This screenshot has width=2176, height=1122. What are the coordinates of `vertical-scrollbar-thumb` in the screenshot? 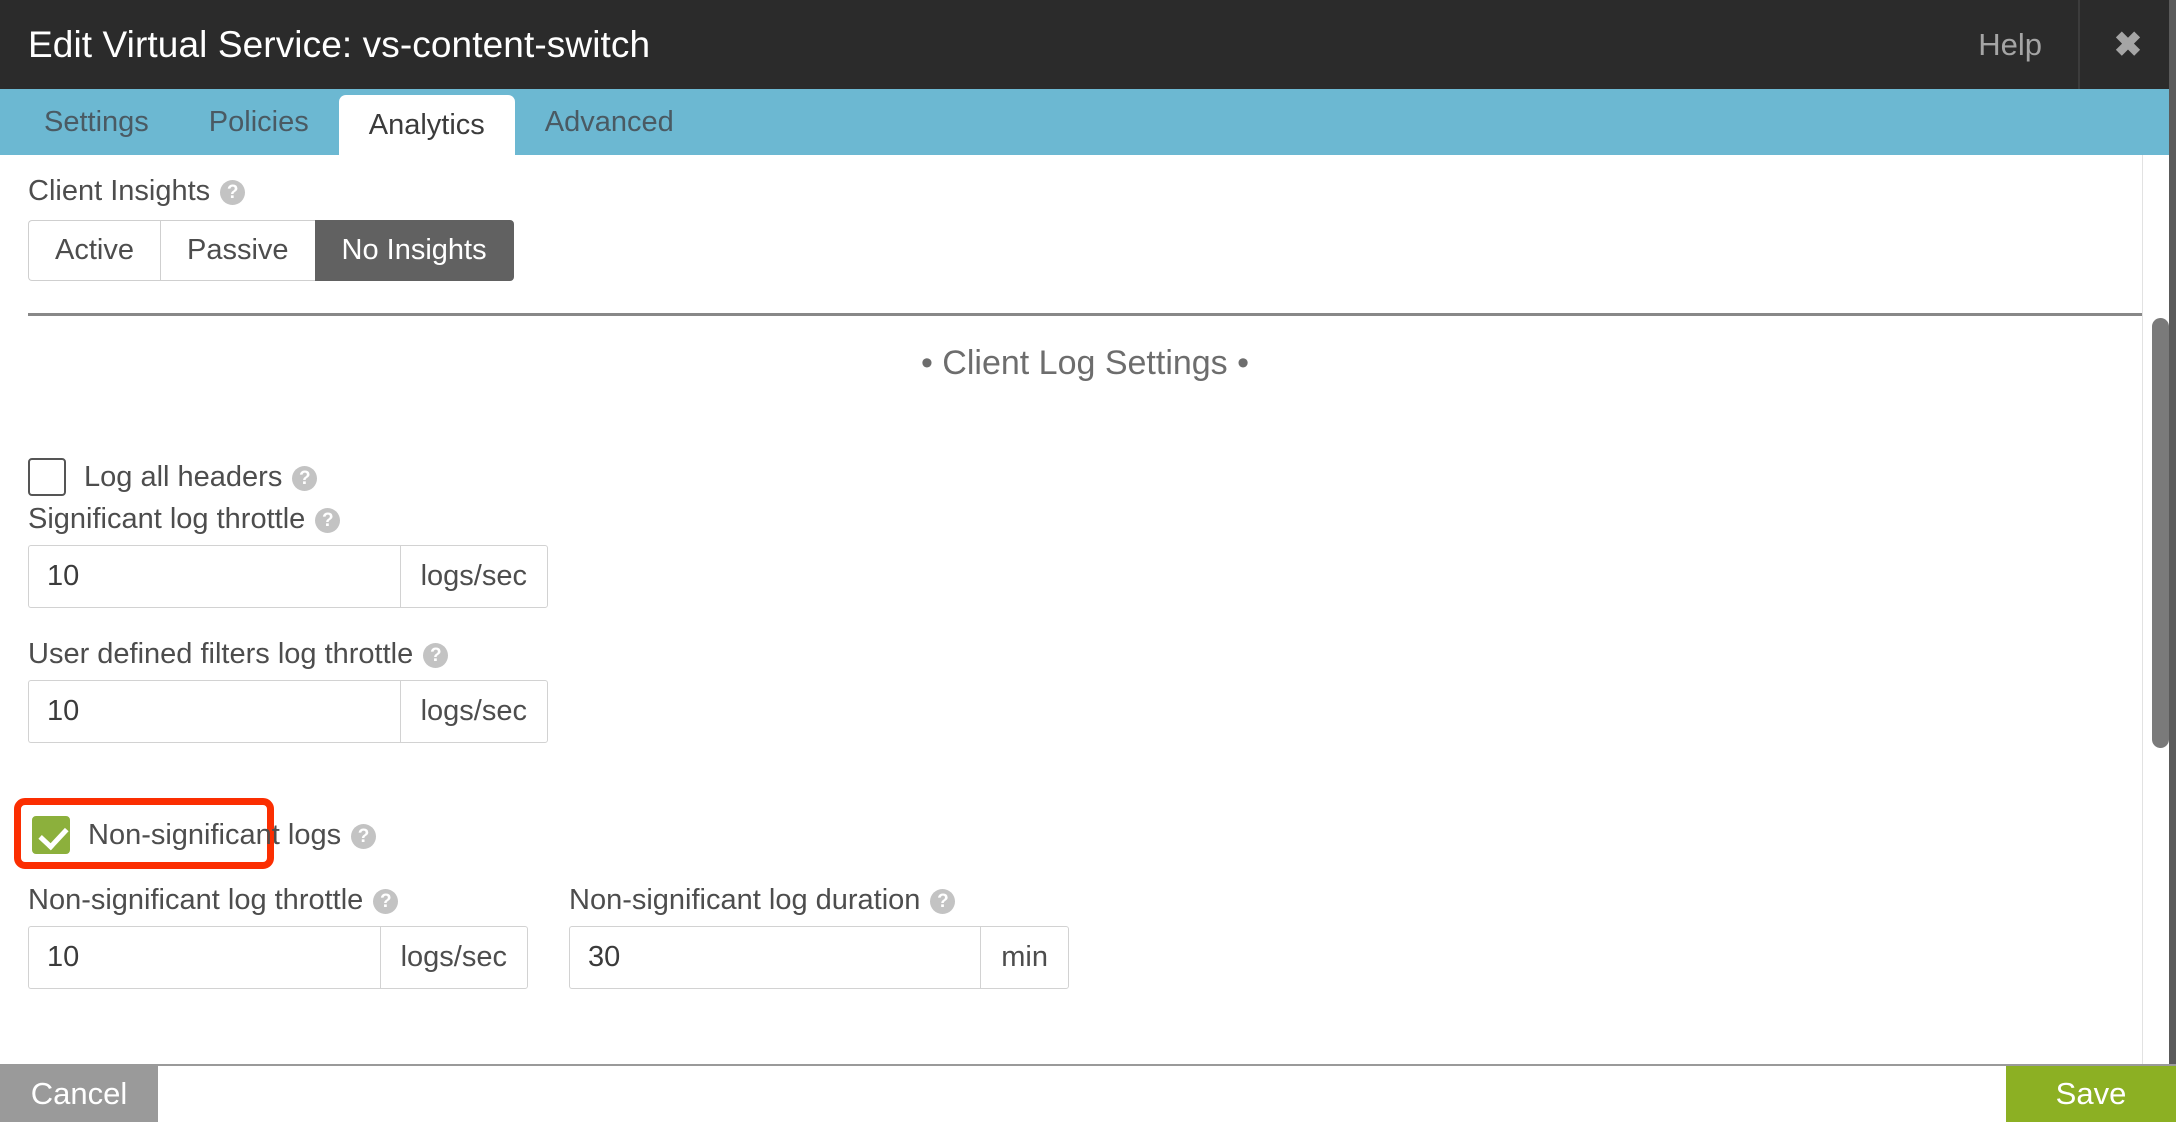 It's located at (2160, 533).